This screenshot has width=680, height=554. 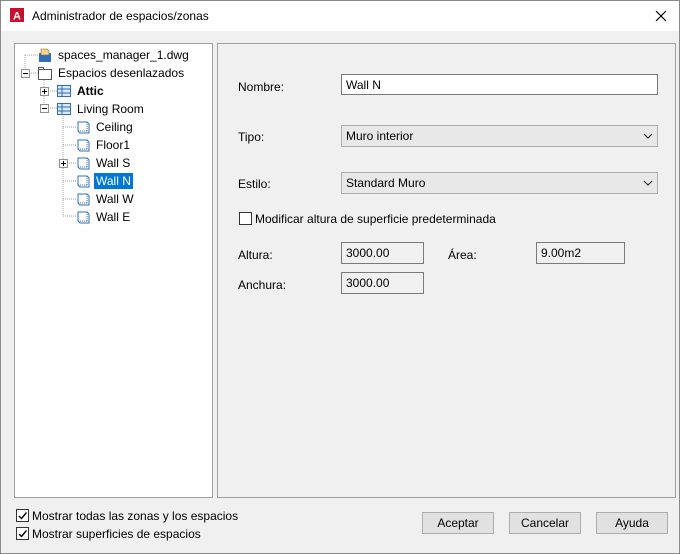 I want to click on area-value: 9.00m2, so click(x=580, y=253).